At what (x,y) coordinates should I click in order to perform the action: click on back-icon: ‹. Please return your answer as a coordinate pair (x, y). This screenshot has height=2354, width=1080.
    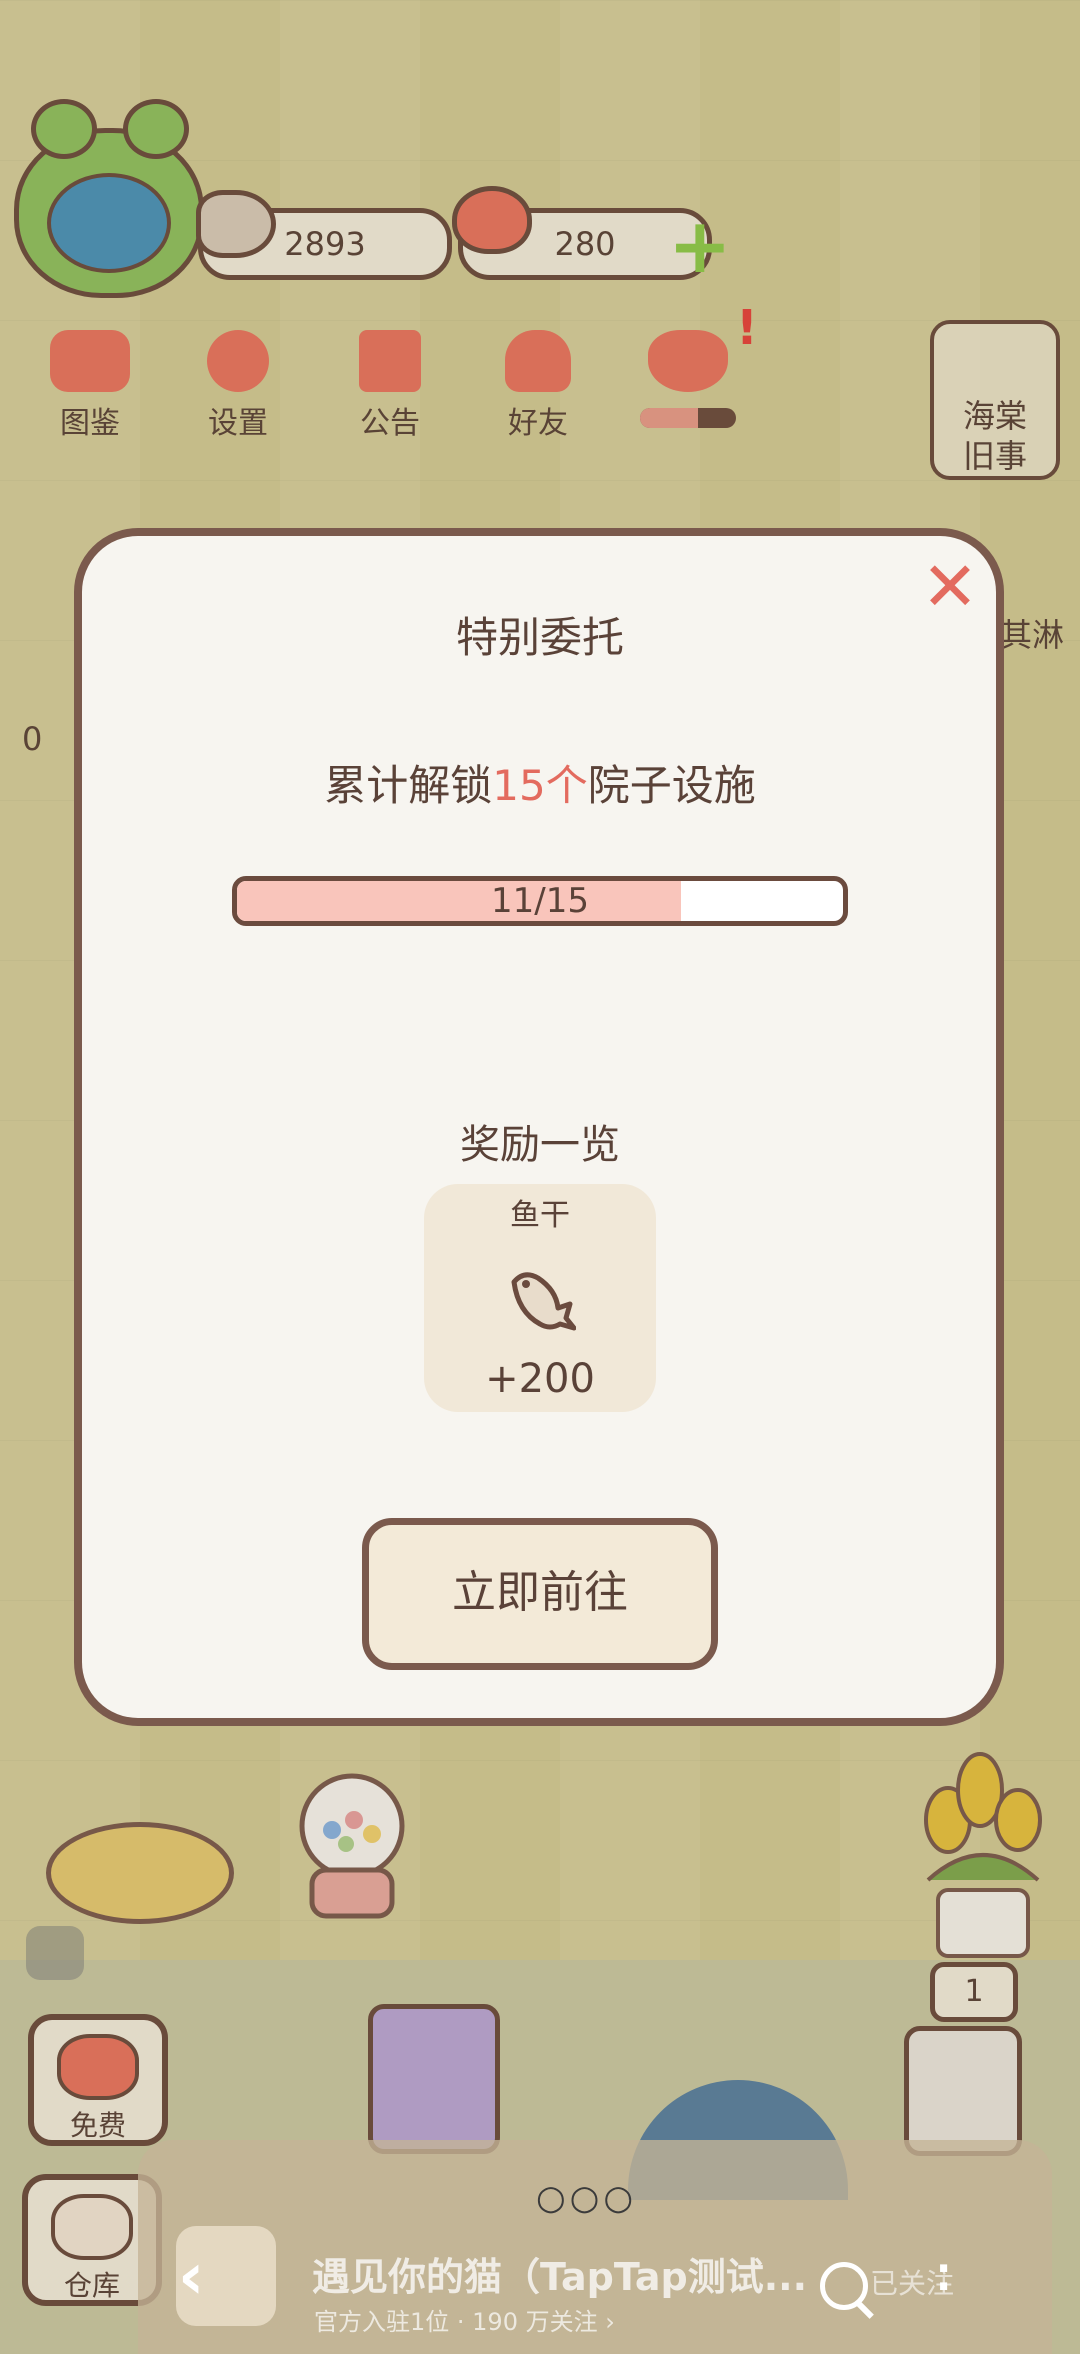
    Looking at the image, I should click on (191, 2277).